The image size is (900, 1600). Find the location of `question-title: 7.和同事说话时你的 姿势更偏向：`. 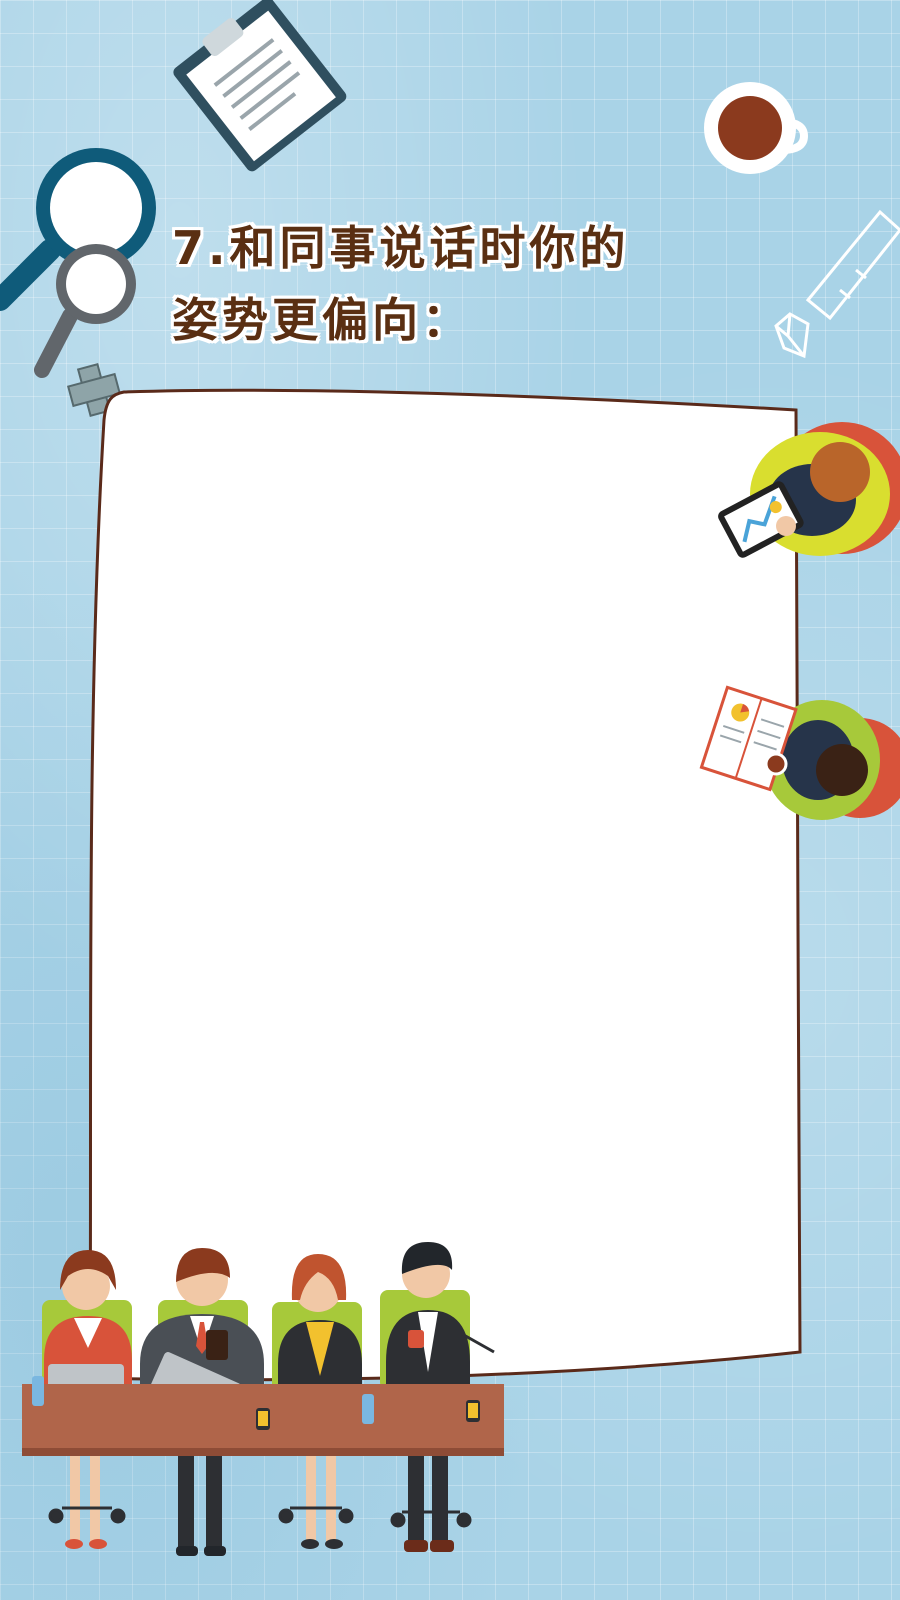

question-title: 7.和同事说话时你的 姿势更偏向： is located at coordinates (452, 284).